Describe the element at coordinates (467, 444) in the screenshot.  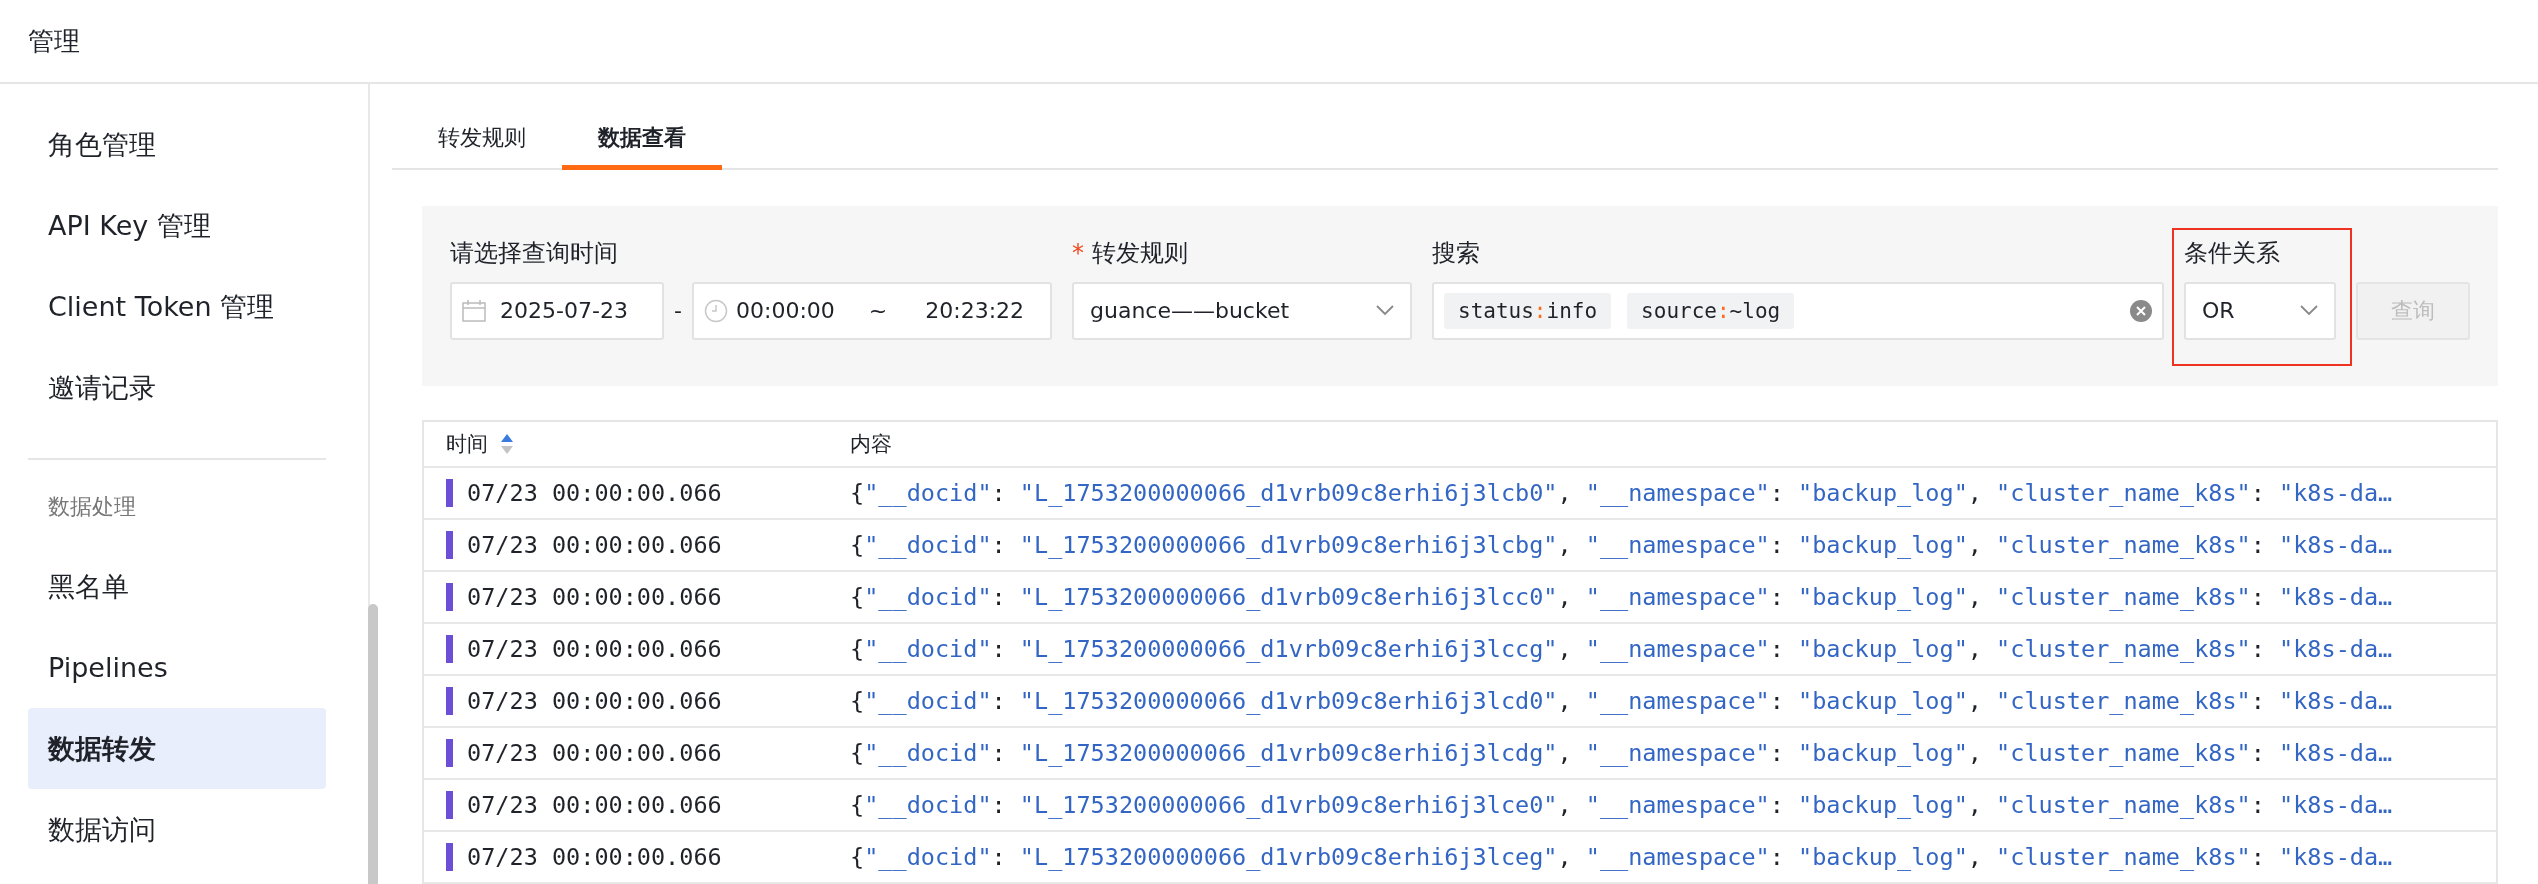
I see `column-header: 时间` at that location.